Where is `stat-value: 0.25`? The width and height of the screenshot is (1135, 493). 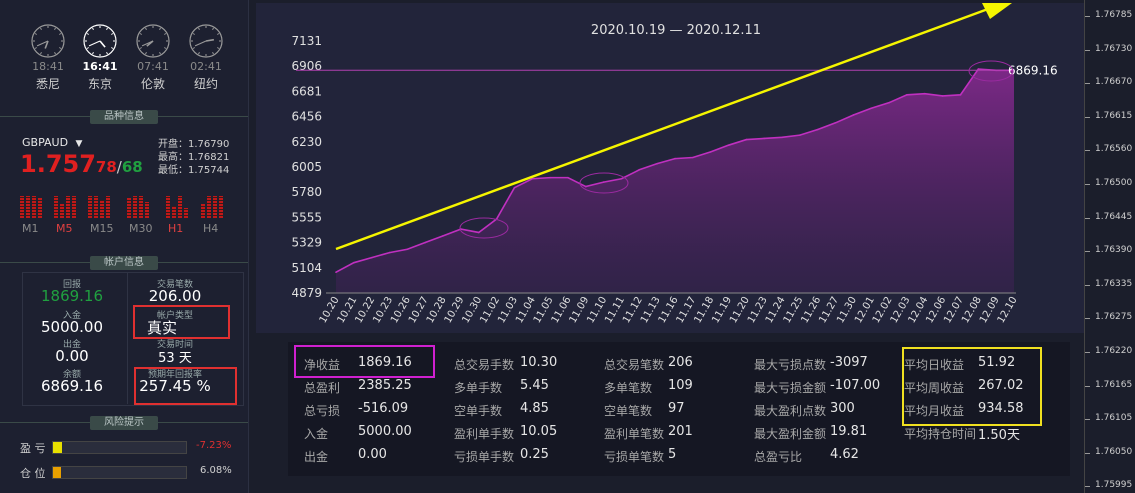
stat-value: 0.25 is located at coordinates (534, 454).